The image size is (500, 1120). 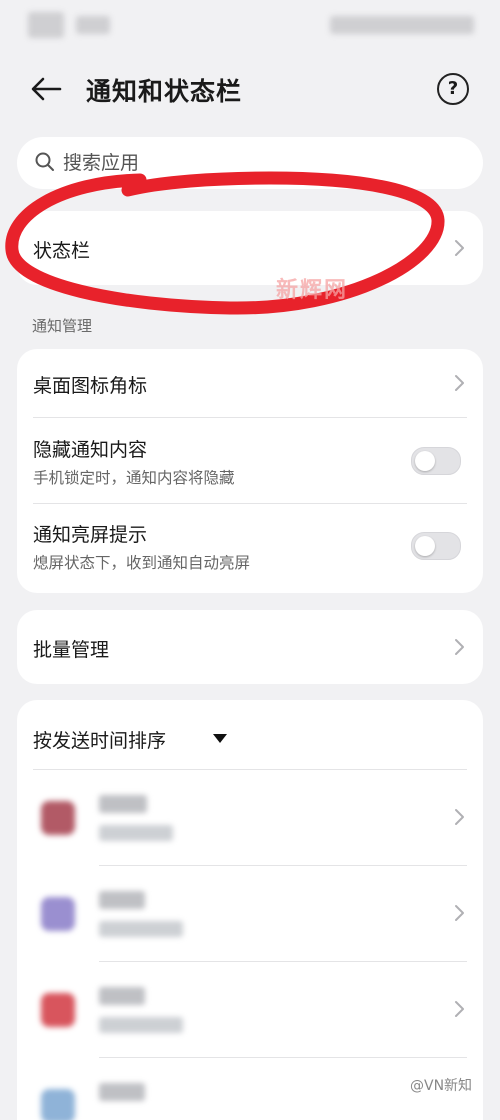 I want to click on corner-watermark: @VN新知, so click(x=441, y=1086).